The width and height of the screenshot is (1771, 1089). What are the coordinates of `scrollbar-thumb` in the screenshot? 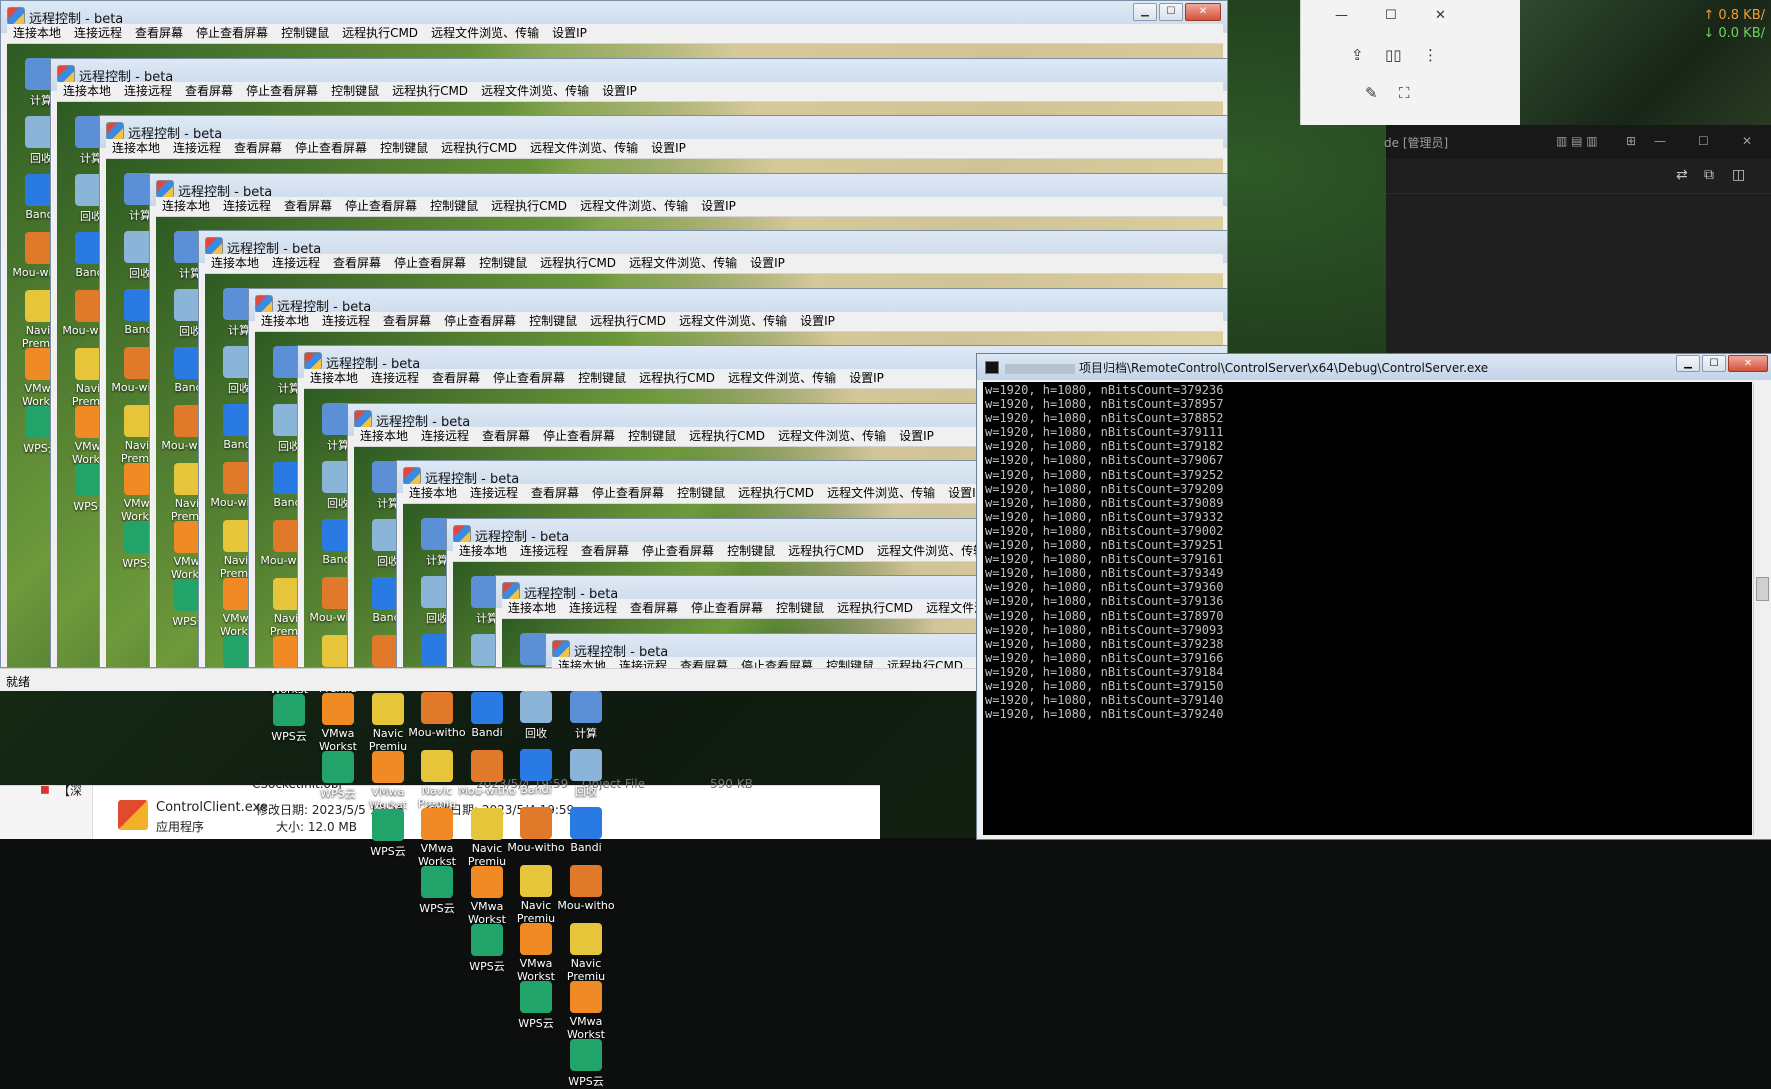 It's located at (1762, 589).